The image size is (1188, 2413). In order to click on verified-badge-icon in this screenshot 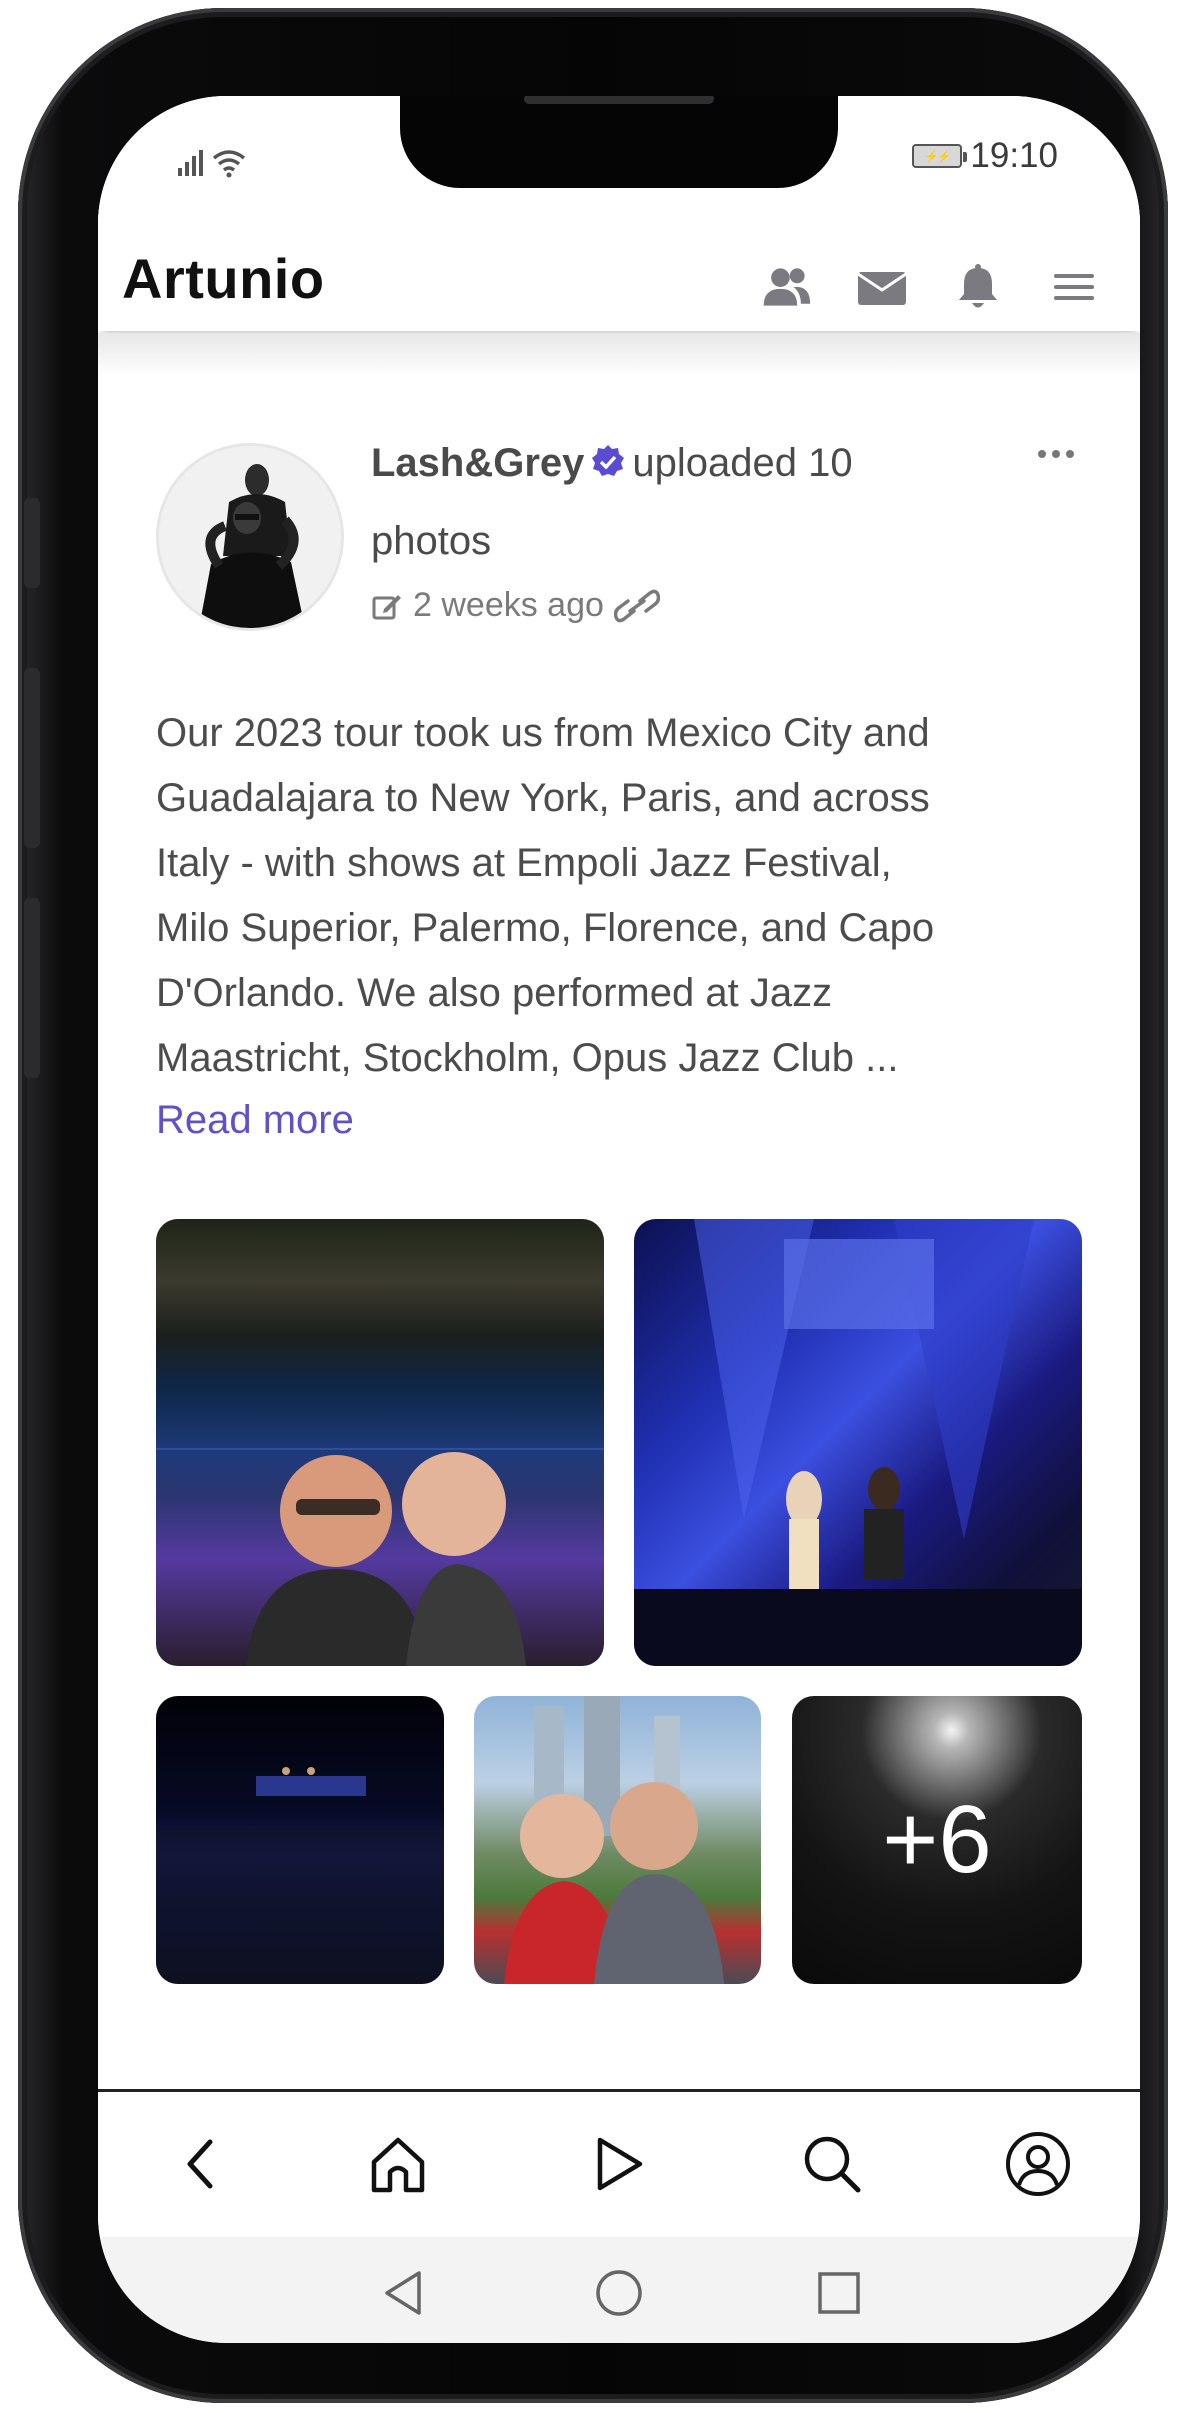, I will do `click(608, 467)`.